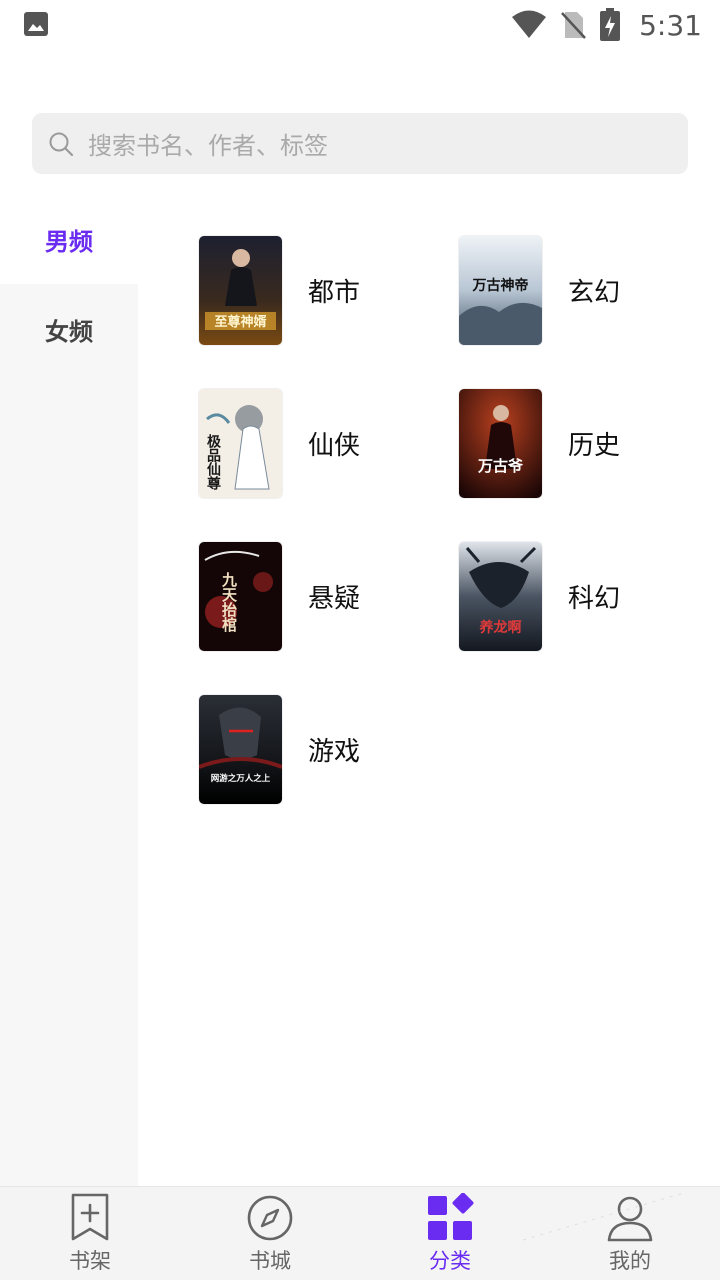 This screenshot has width=720, height=1280. I want to click on category-item-xianxia: 极品仙尊 仙侠, so click(279, 443).